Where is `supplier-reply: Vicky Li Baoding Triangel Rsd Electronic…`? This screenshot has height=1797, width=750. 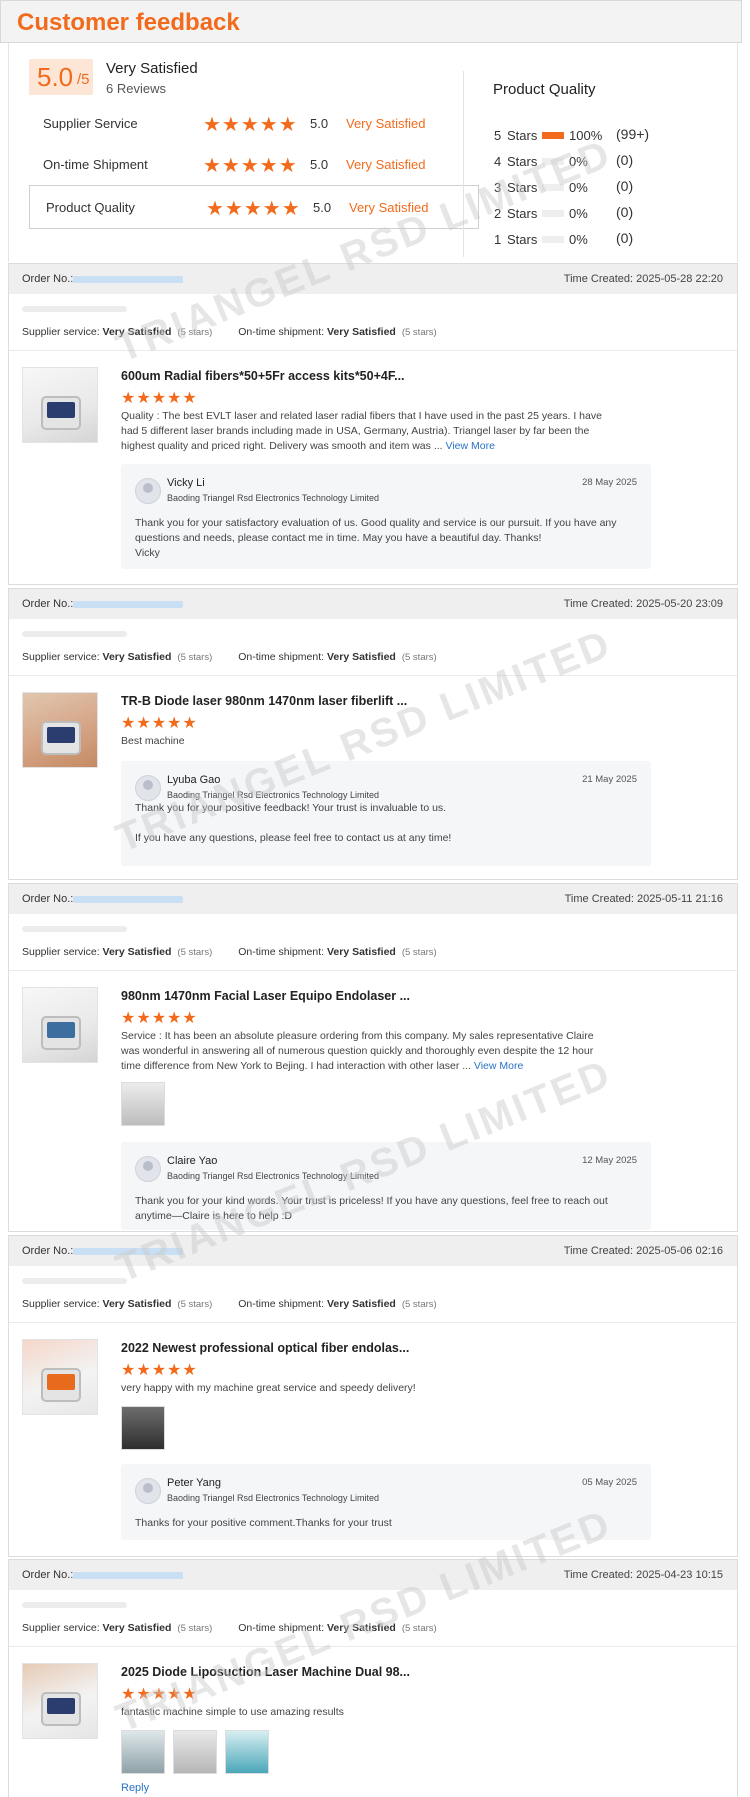
supplier-reply: Vicky Li Baoding Triangel Rsd Electronic… is located at coordinates (386, 516).